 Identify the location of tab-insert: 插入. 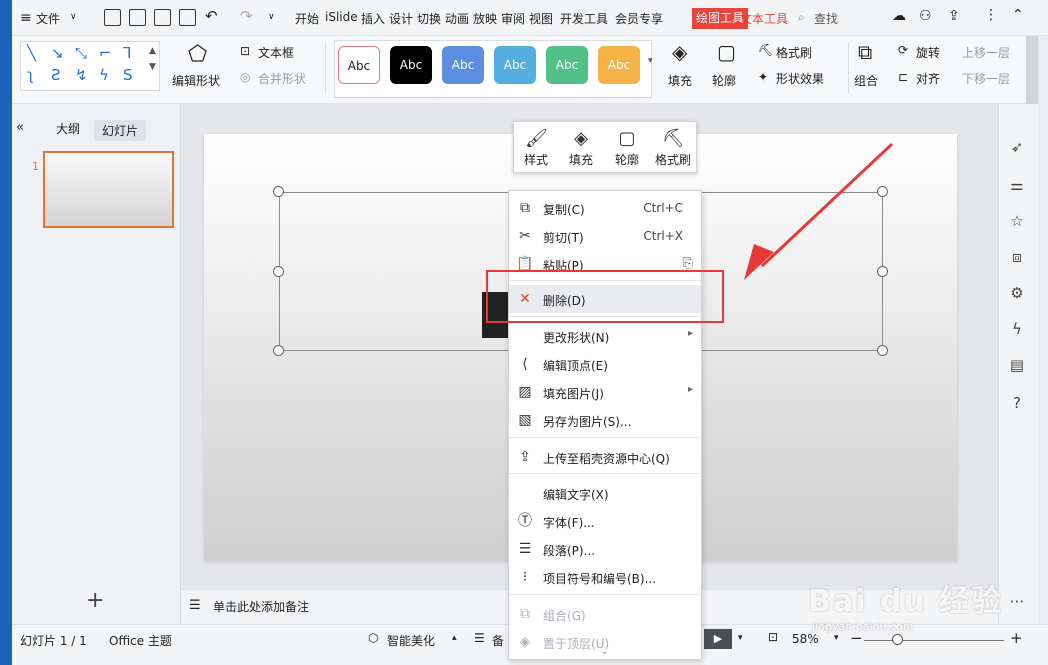
(373, 18).